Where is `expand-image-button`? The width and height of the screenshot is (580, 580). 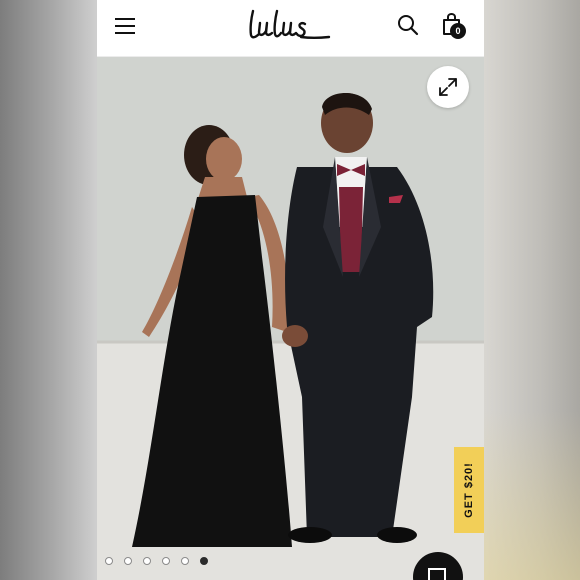 expand-image-button is located at coordinates (448, 87).